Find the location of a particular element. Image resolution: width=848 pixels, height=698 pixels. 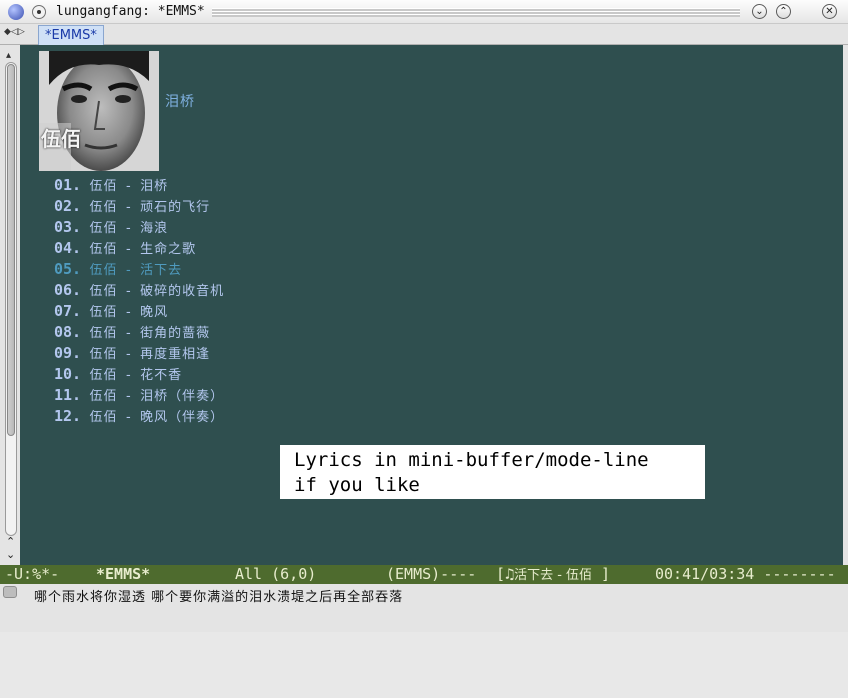

track-number: 08. is located at coordinates (68, 332).